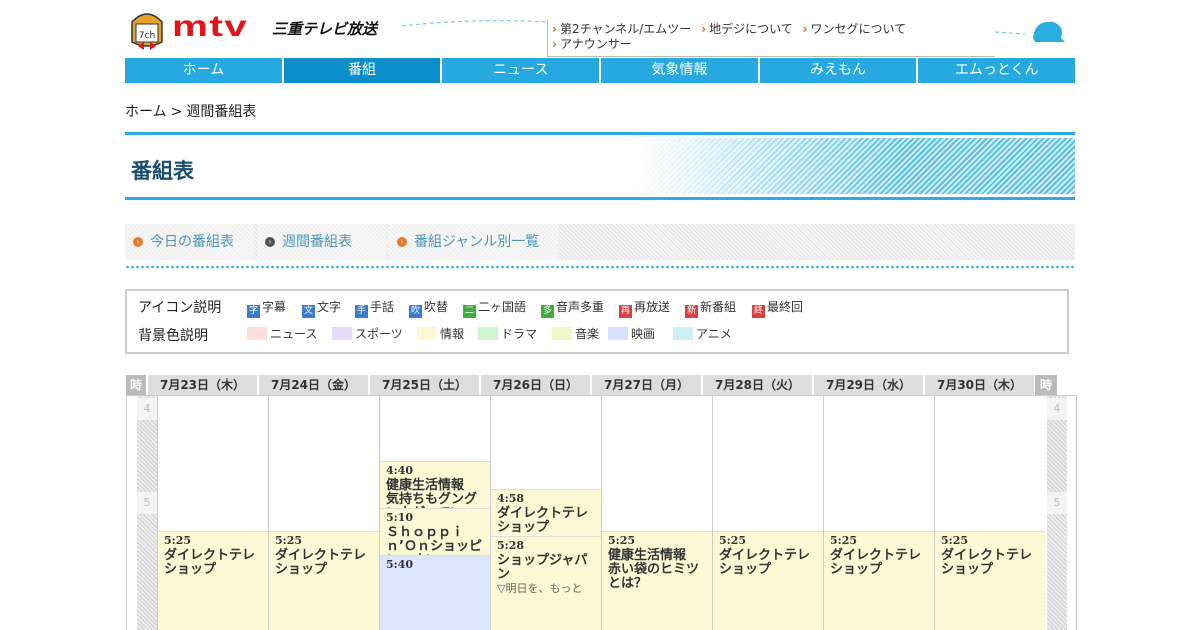  Describe the element at coordinates (314, 385) in the screenshot. I see `day-header: 7月24日（金）` at that location.